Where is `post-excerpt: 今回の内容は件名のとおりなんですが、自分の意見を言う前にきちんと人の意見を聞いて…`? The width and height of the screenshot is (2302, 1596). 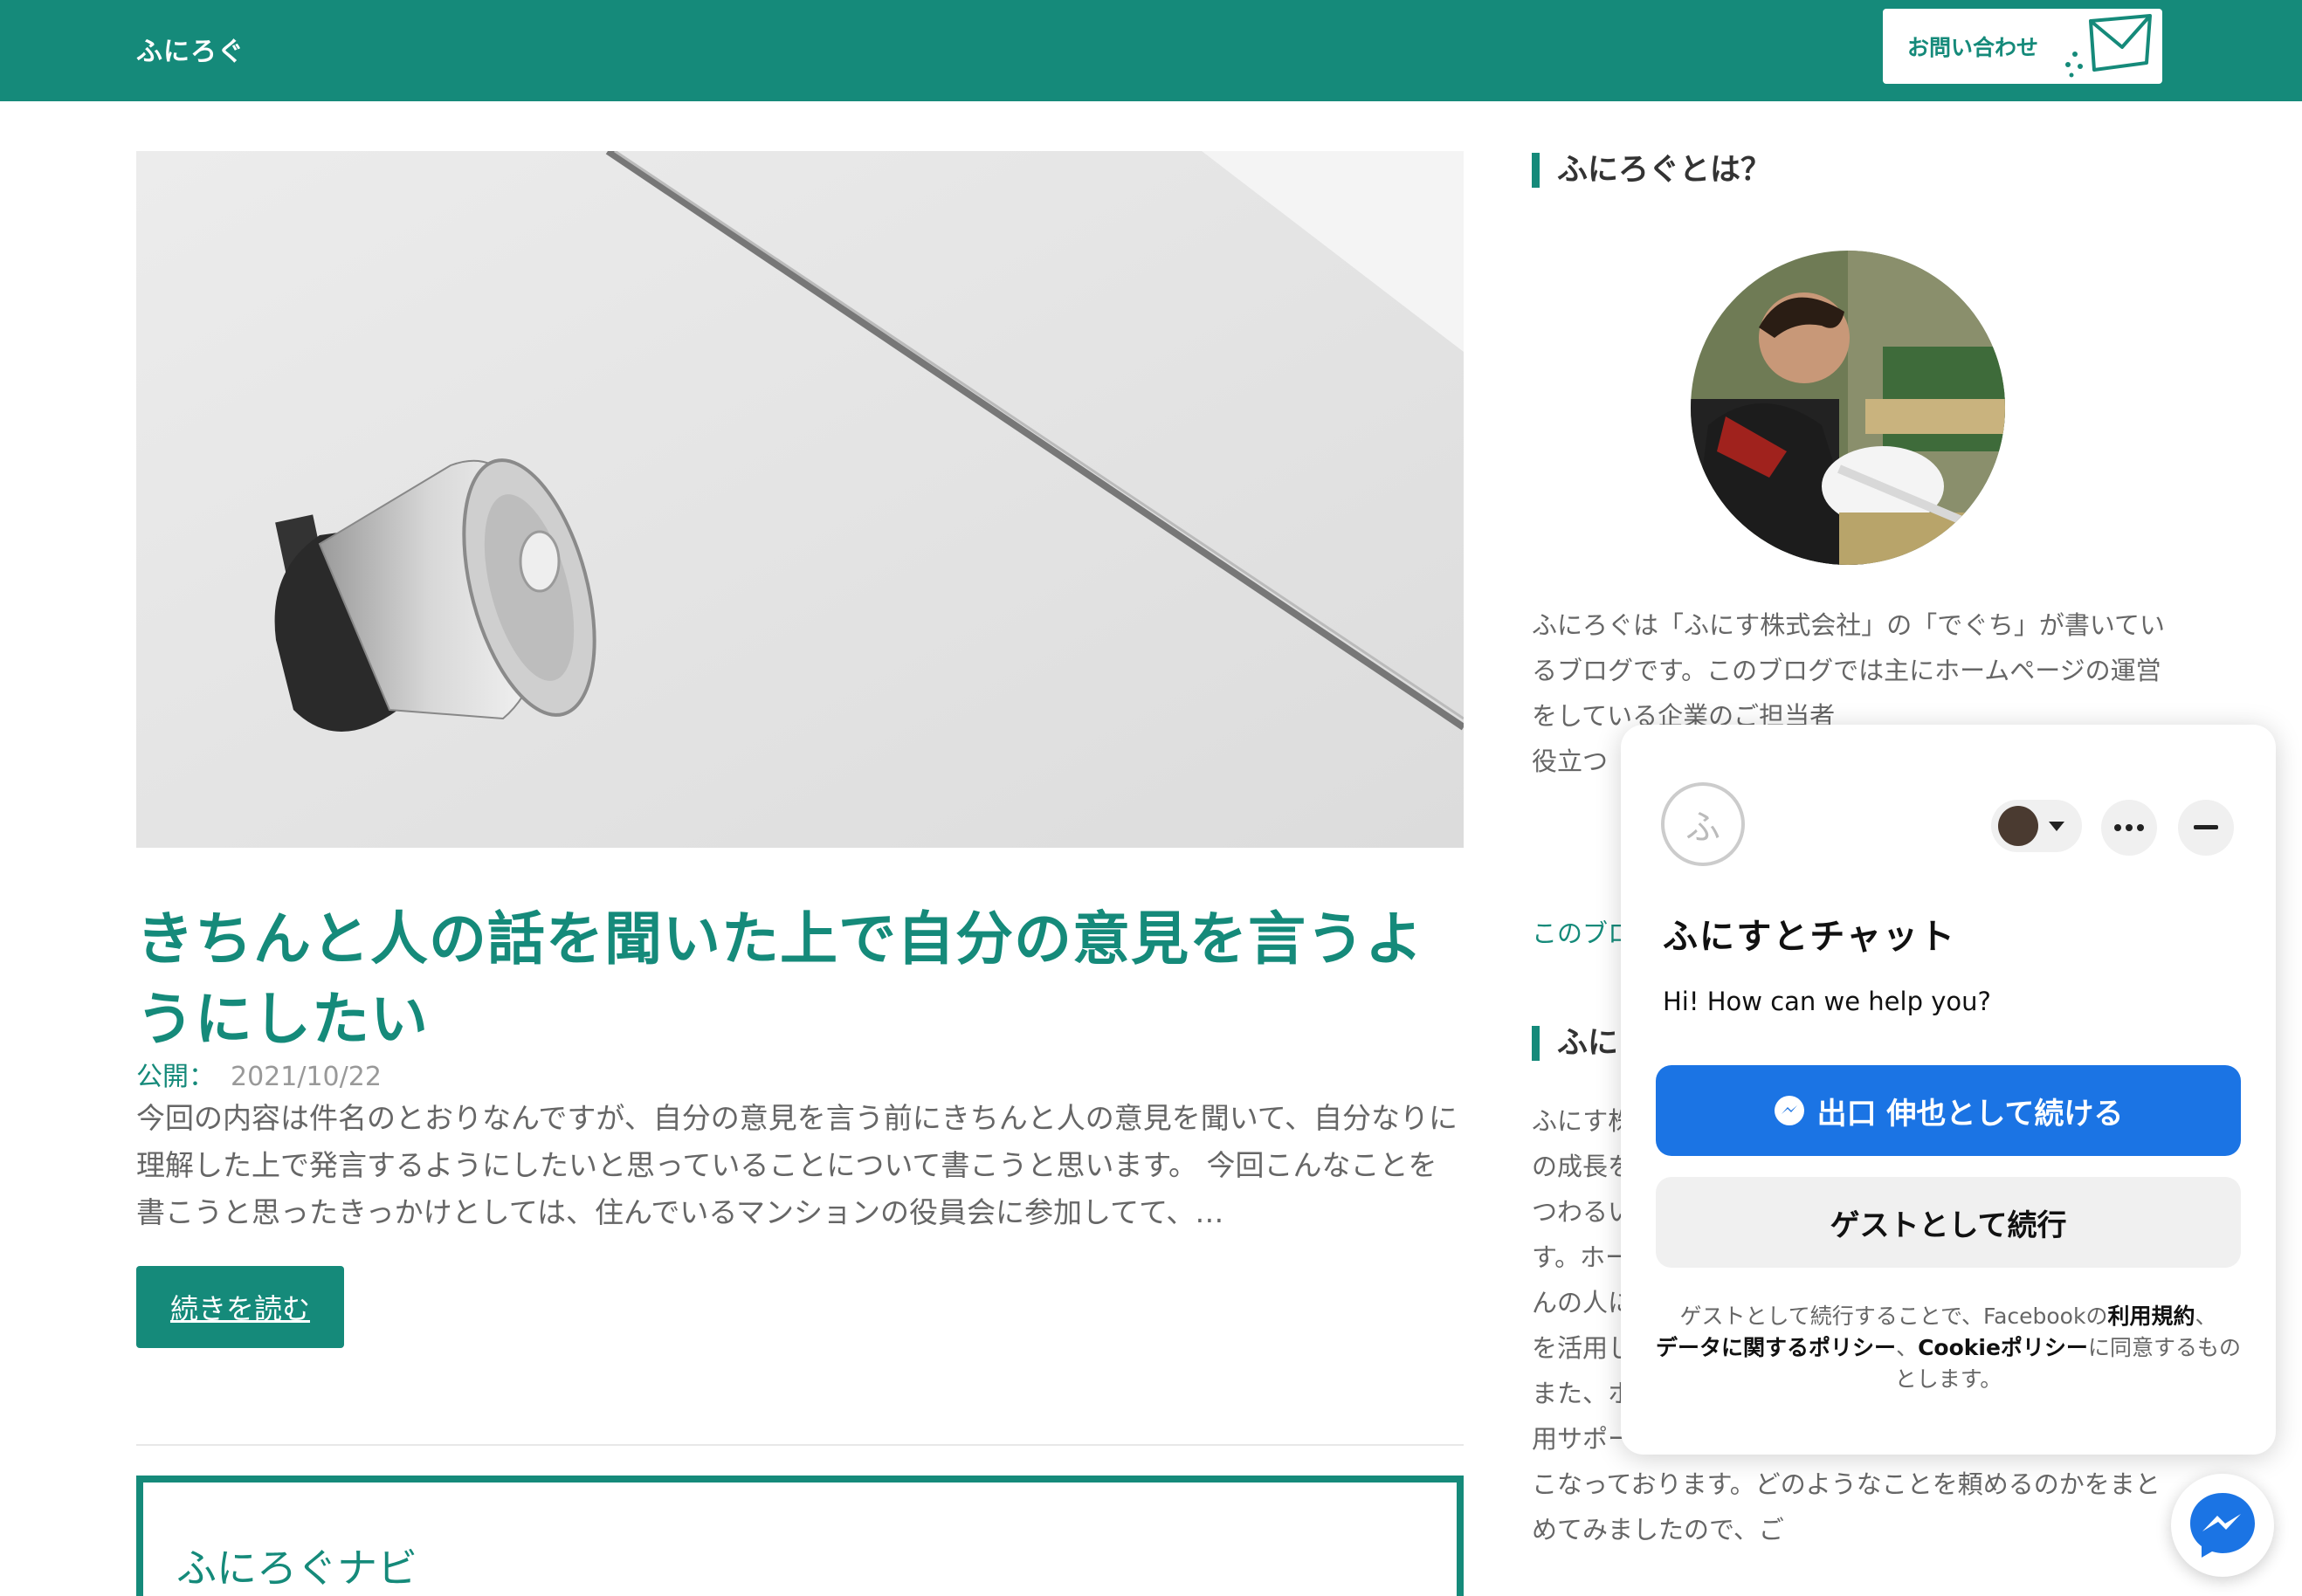
post-excerpt: 今回の内容は件名のとおりなんですが、自分の意見を言う前にきちんと人の意見を聞いて… is located at coordinates (797, 1165).